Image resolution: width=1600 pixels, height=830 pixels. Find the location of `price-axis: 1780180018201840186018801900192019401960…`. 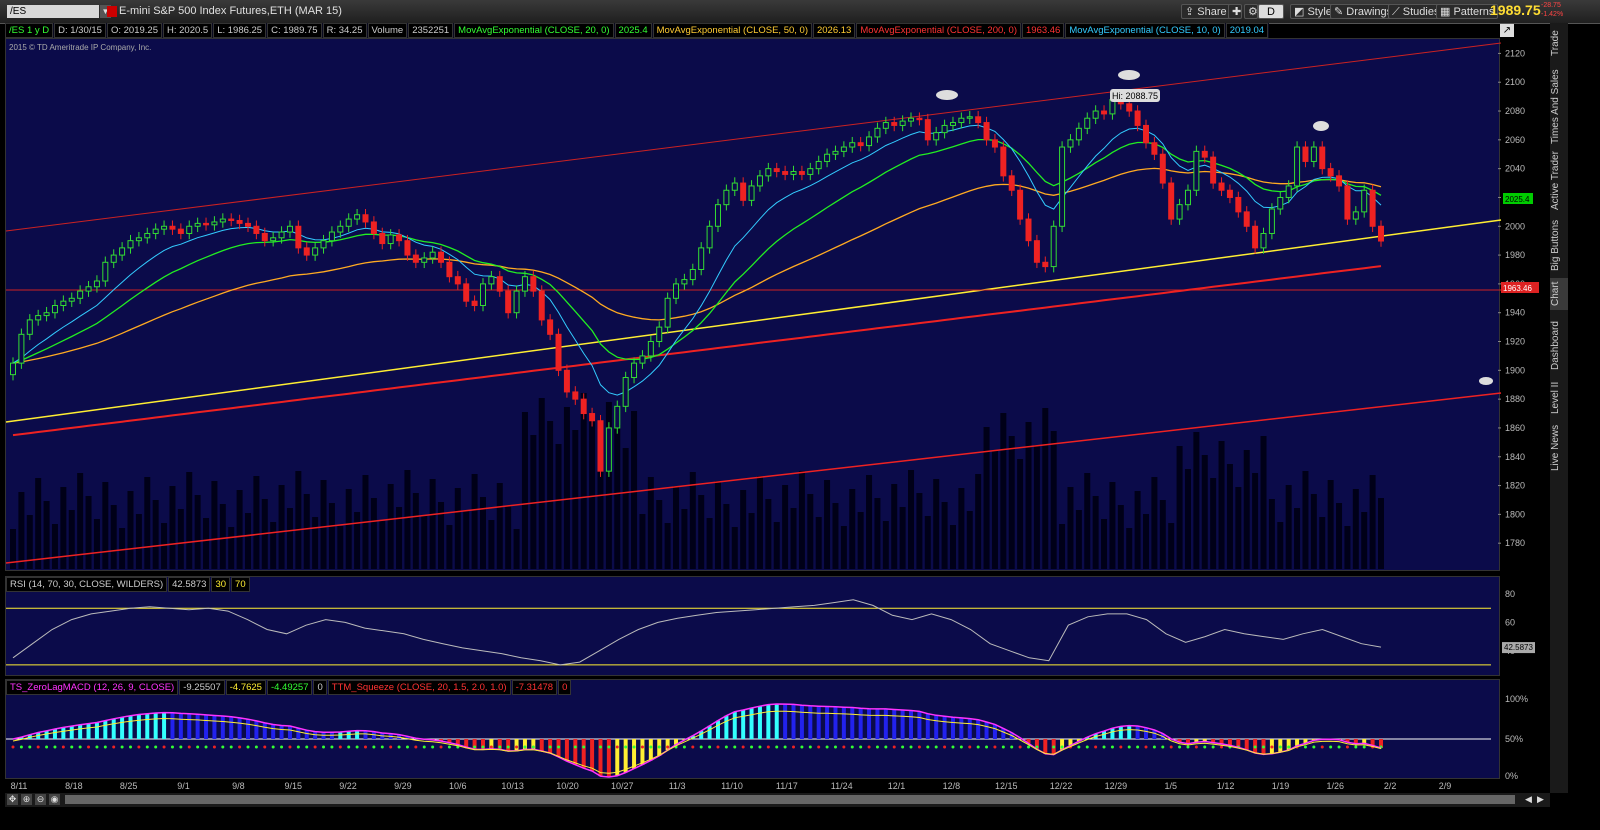

price-axis: 1780180018201840186018801900192019401960… is located at coordinates (1515, 298).